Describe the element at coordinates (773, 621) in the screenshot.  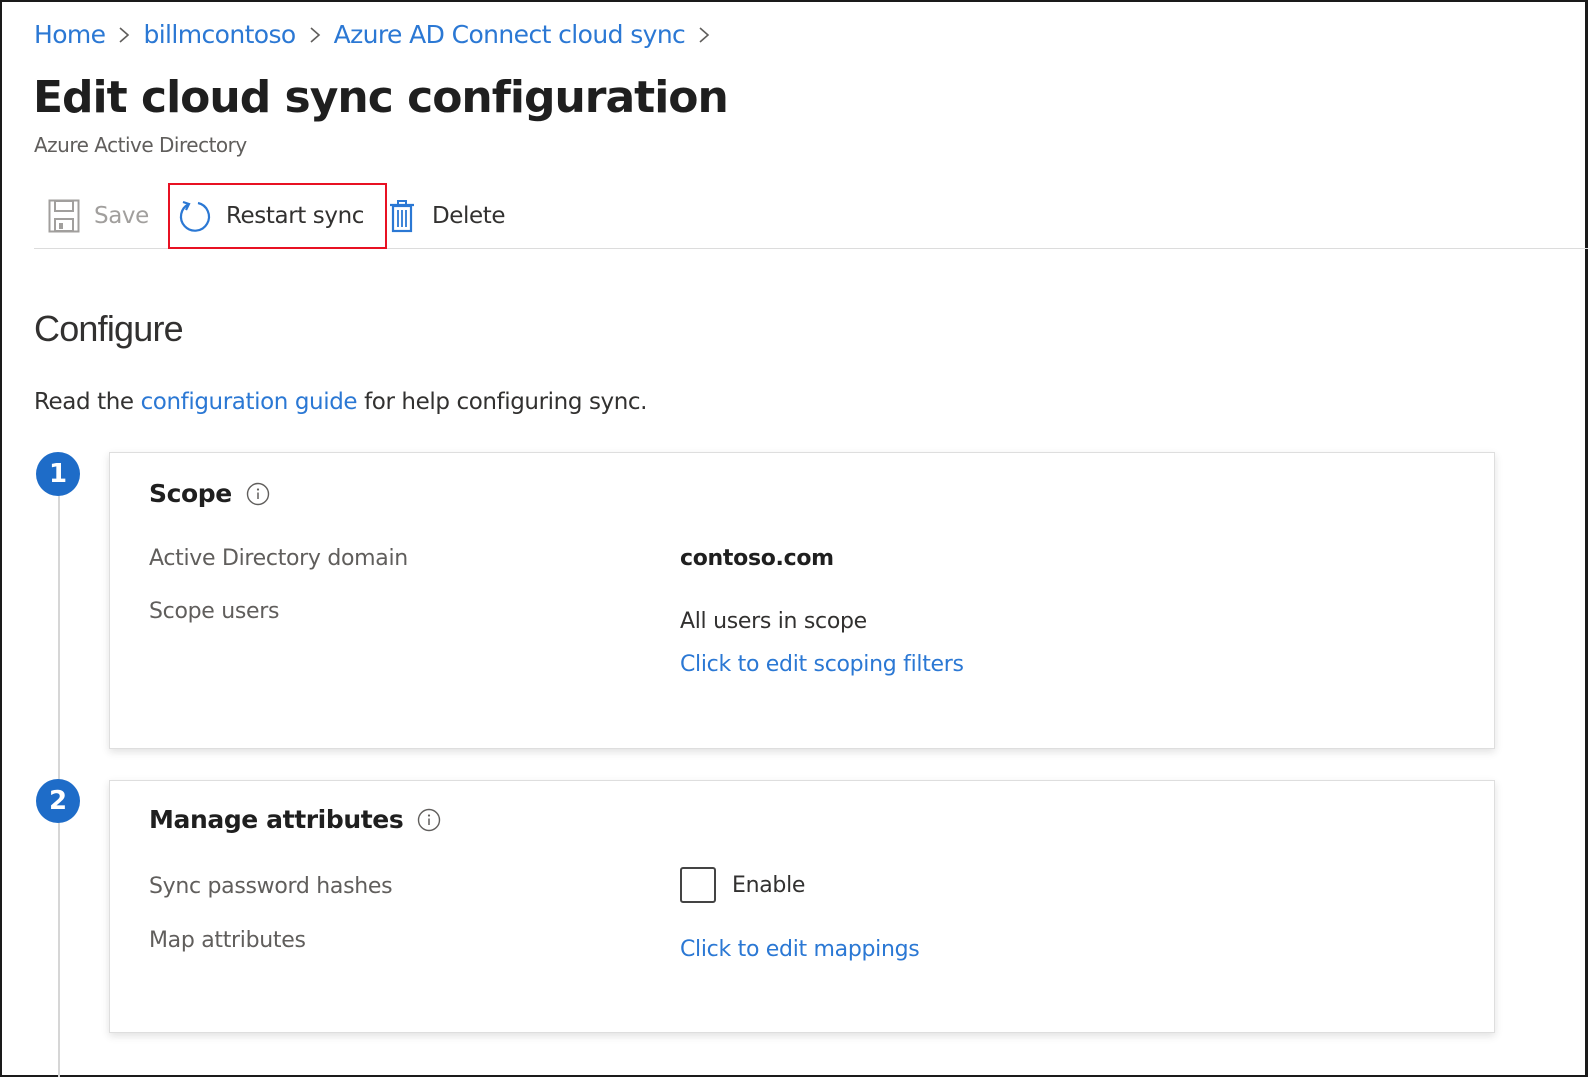
I see `scope-users-value: All users in scope` at that location.